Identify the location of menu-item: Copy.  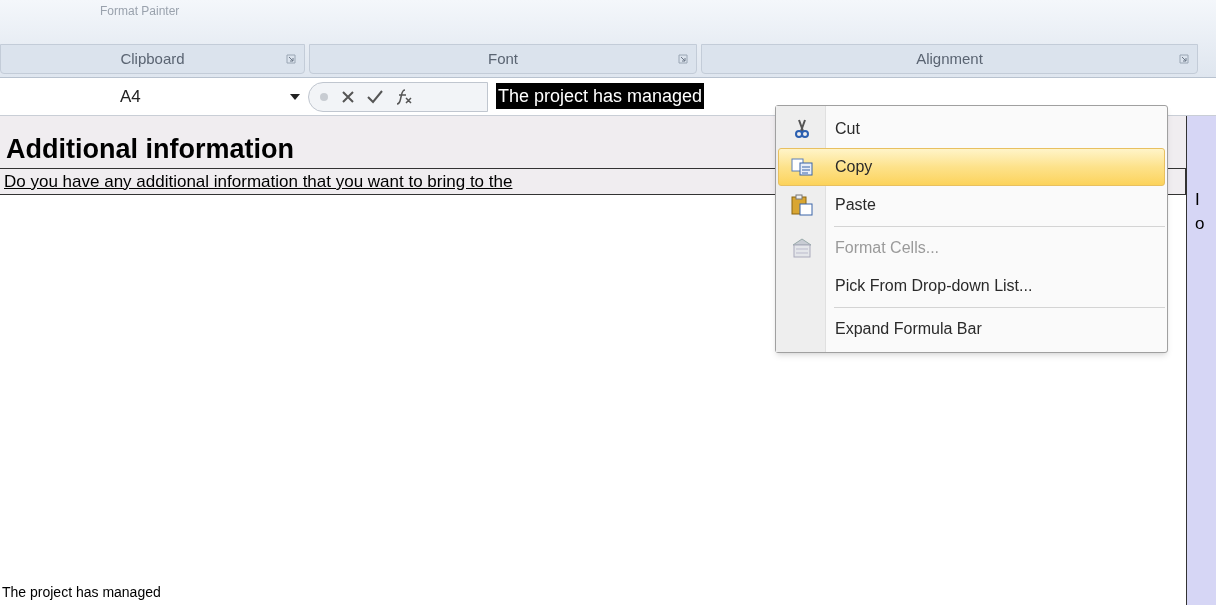
(971, 167).